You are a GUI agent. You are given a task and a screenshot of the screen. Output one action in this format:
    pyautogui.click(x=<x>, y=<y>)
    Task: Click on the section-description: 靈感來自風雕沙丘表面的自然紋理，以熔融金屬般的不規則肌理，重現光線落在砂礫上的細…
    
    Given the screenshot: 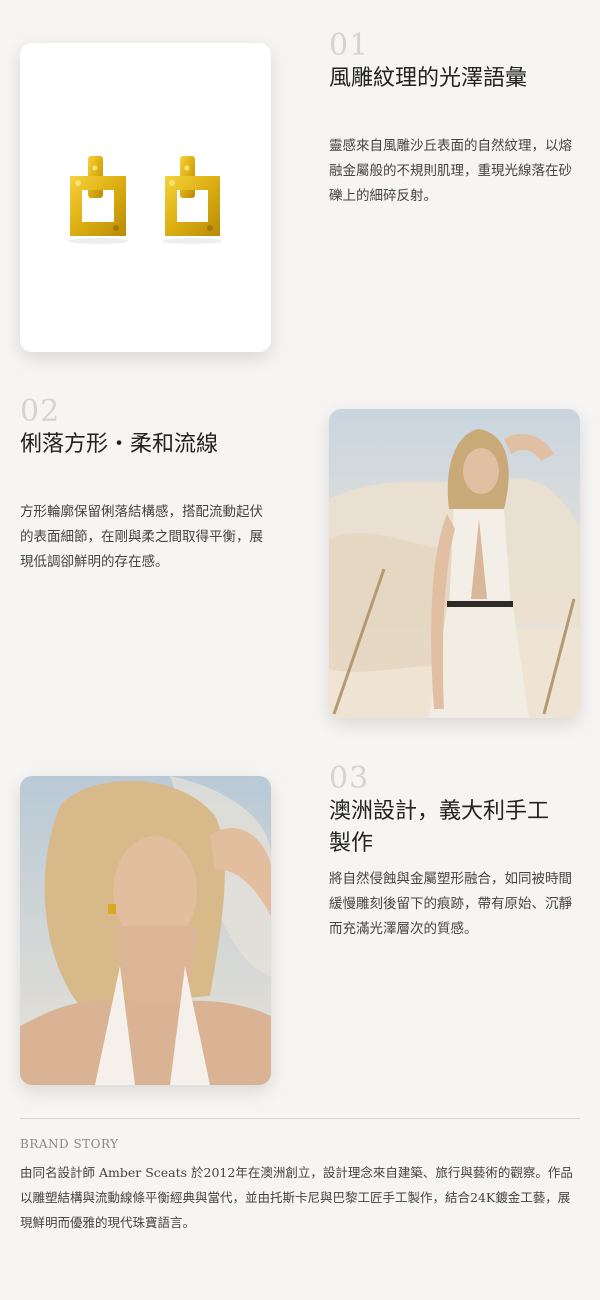 What is the action you would take?
    pyautogui.click(x=450, y=171)
    